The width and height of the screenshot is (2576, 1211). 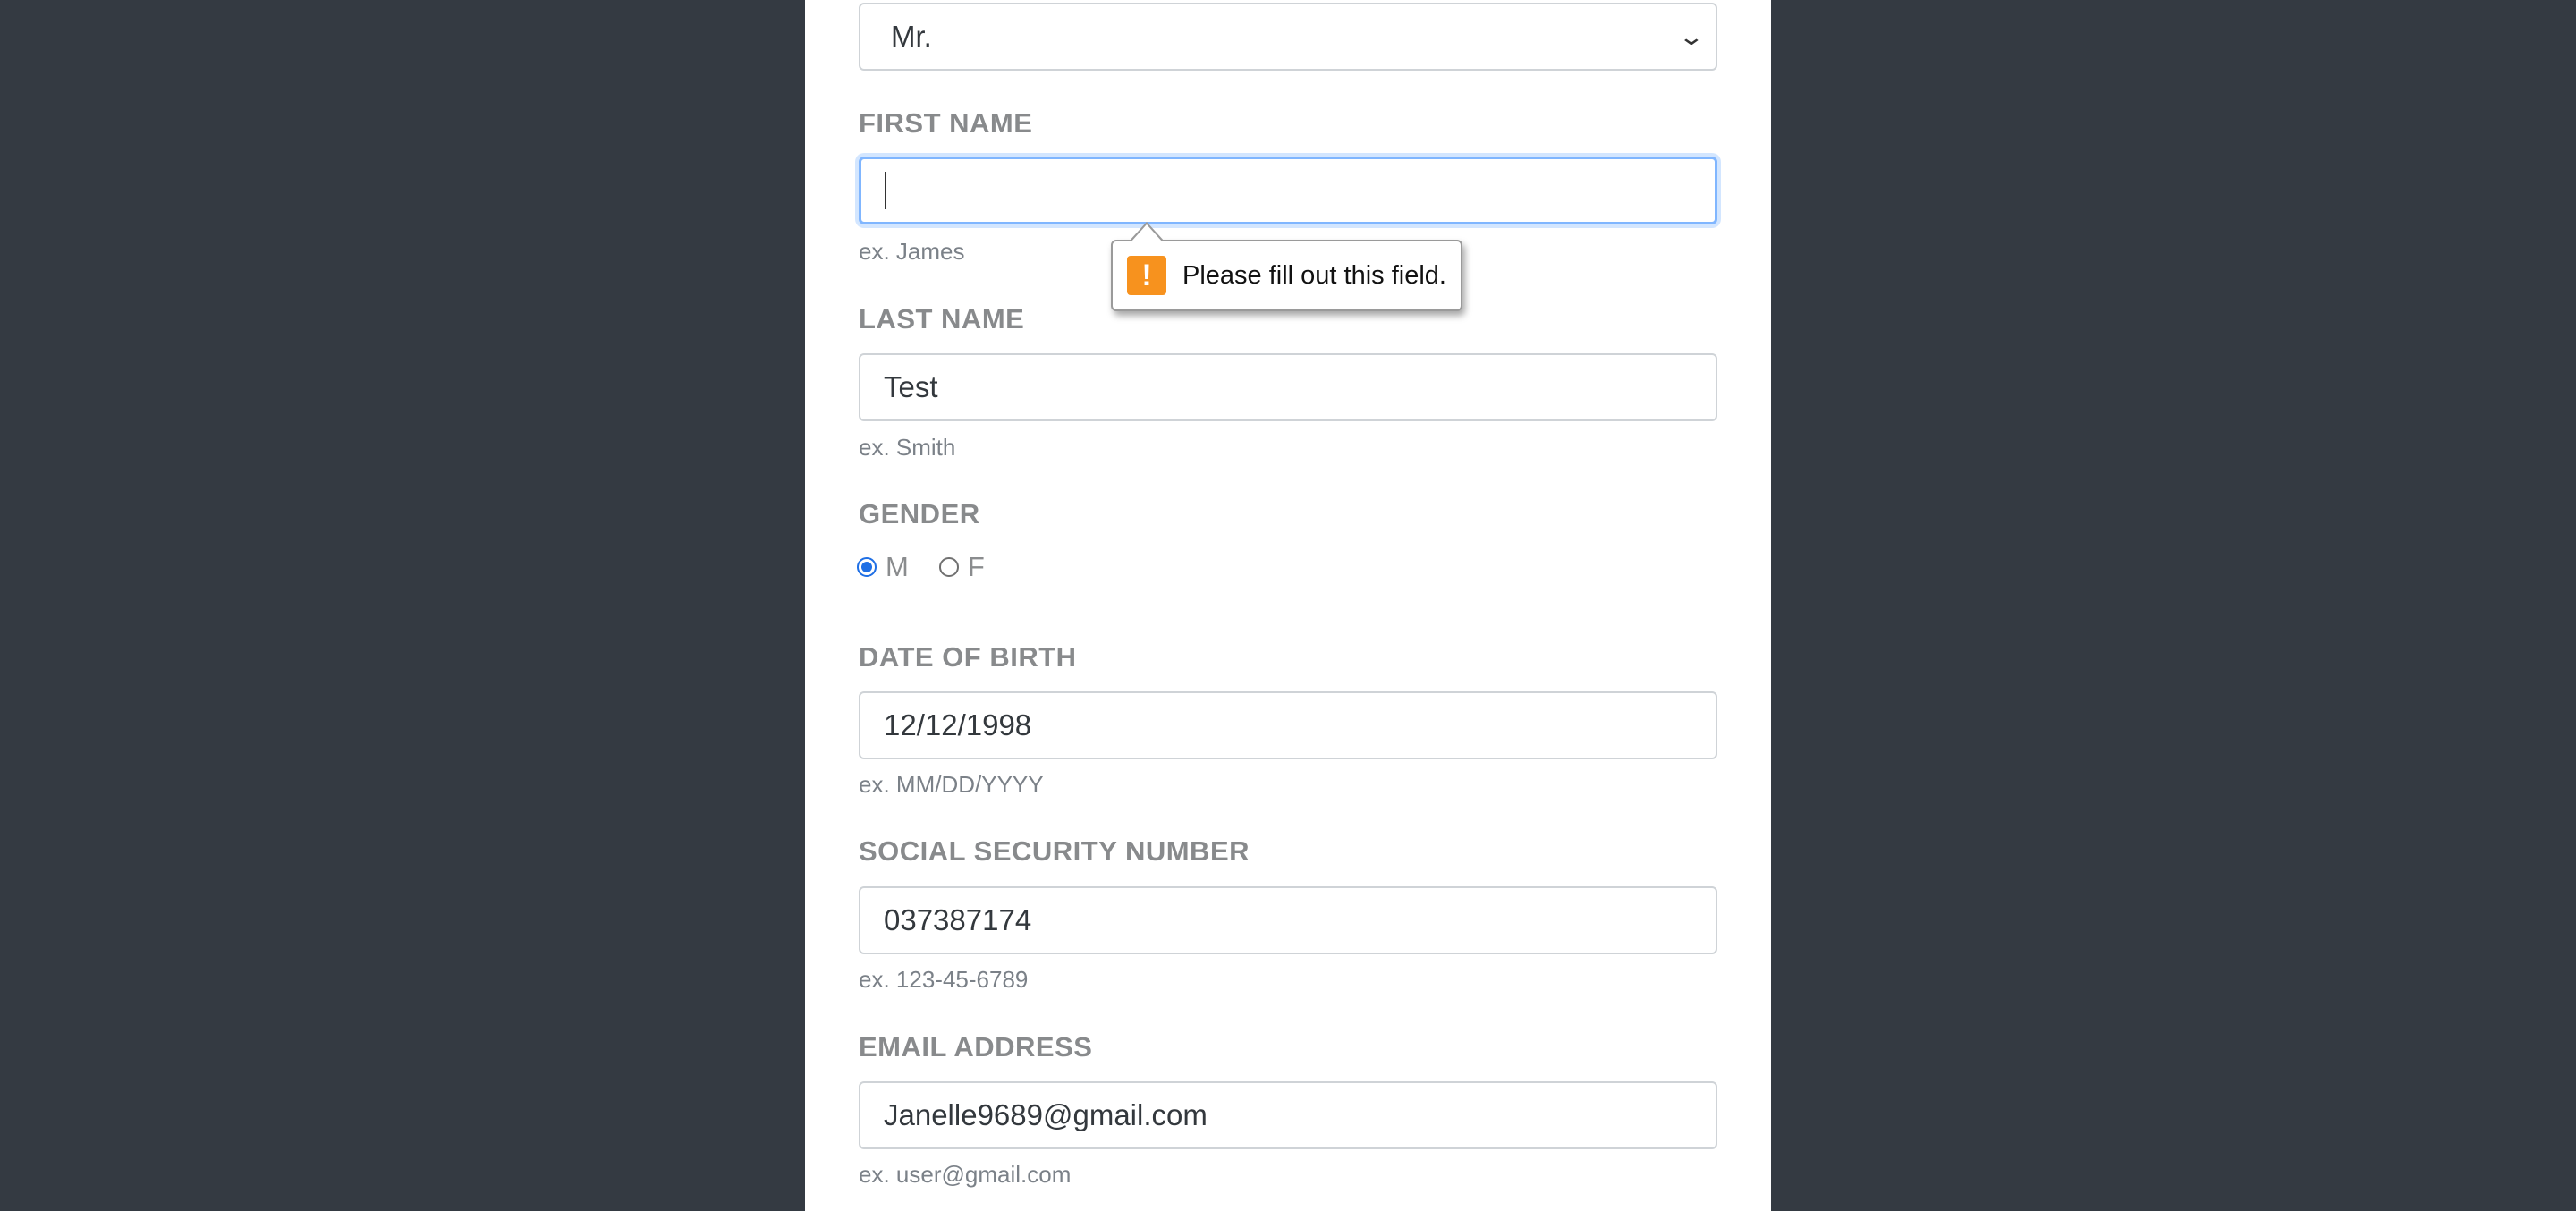 What do you see at coordinates (1691, 36) in the screenshot?
I see `chevron-down-icon: ⌄` at bounding box center [1691, 36].